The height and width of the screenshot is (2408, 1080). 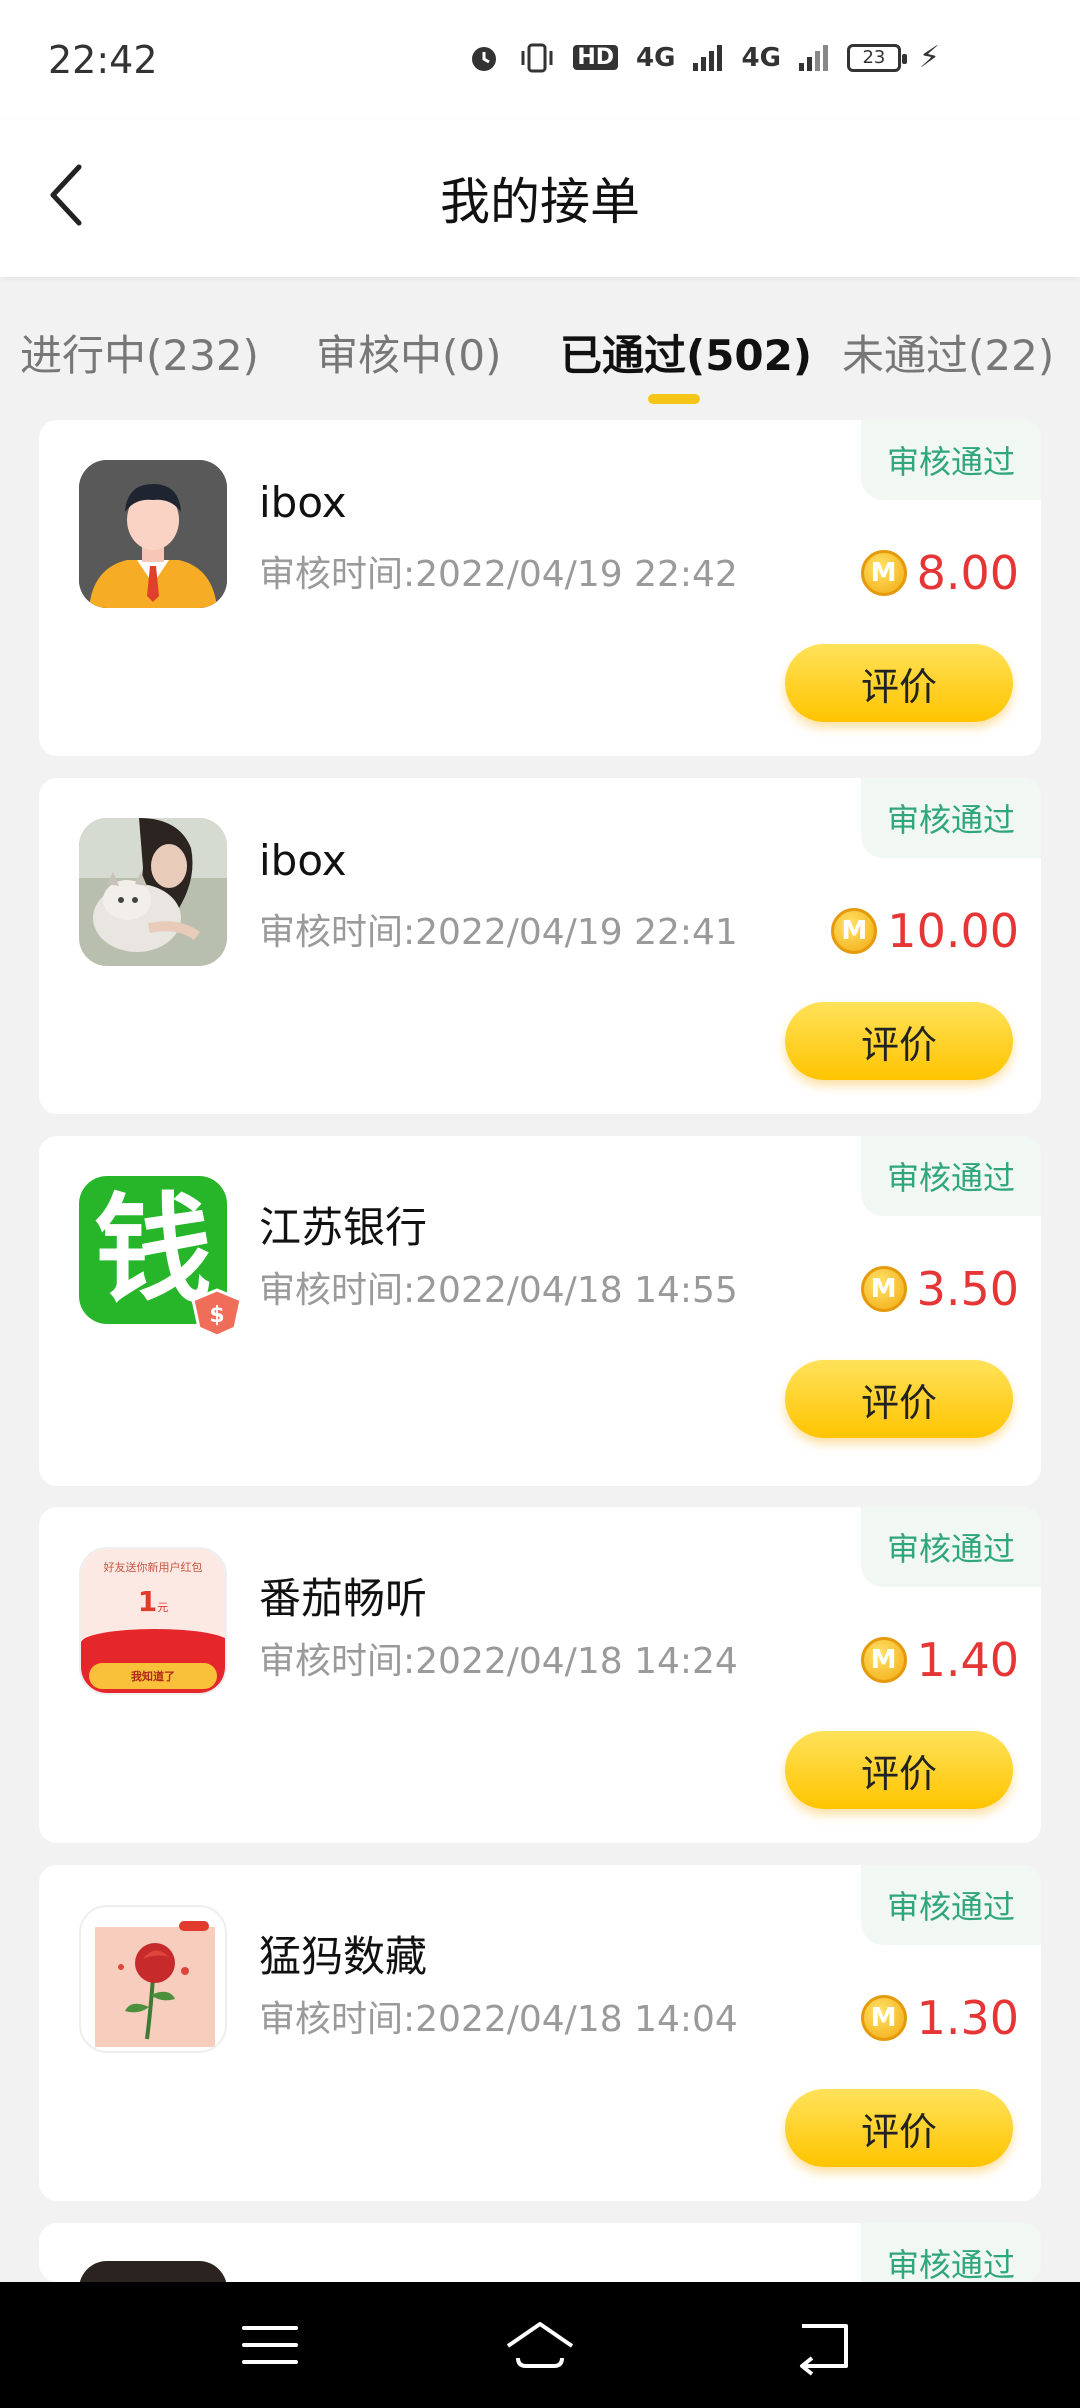 I want to click on vibrate-icon, so click(x=537, y=57).